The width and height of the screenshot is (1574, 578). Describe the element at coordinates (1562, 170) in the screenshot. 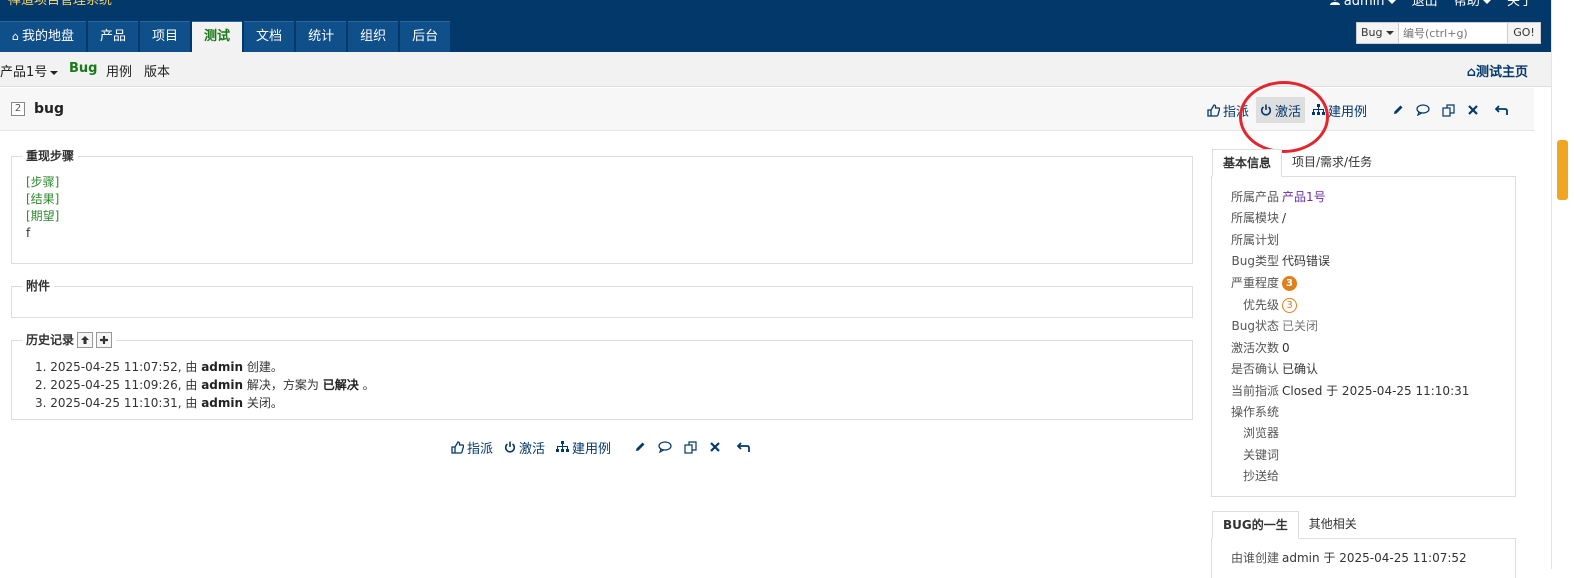

I see `scrollbar-thumb` at that location.